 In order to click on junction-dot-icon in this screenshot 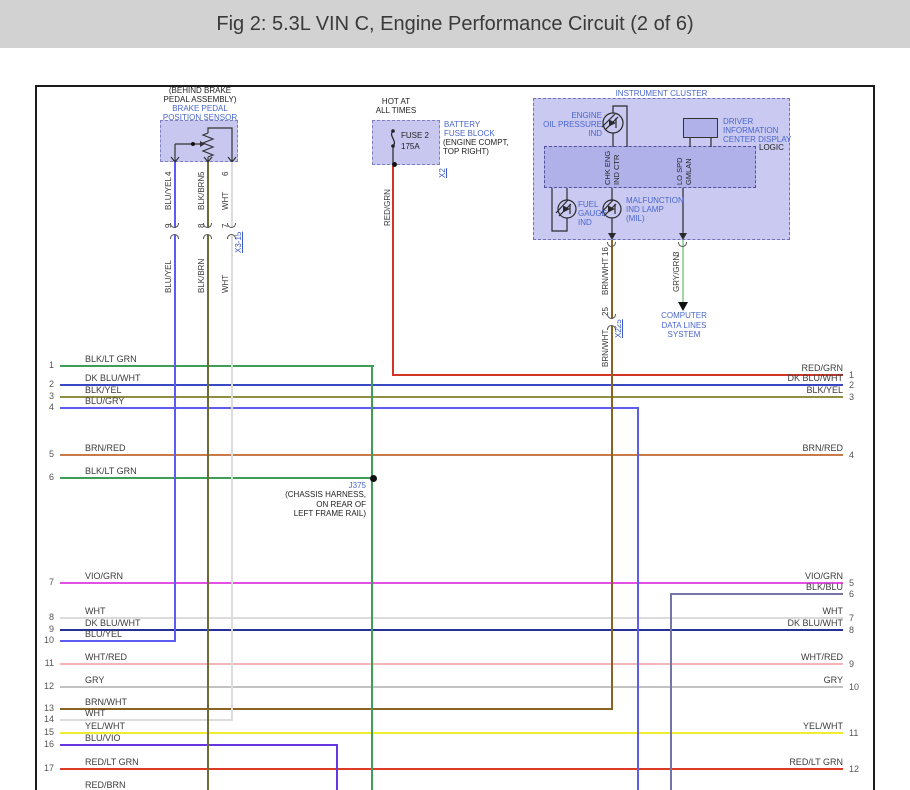, I will do `click(193, 144)`.